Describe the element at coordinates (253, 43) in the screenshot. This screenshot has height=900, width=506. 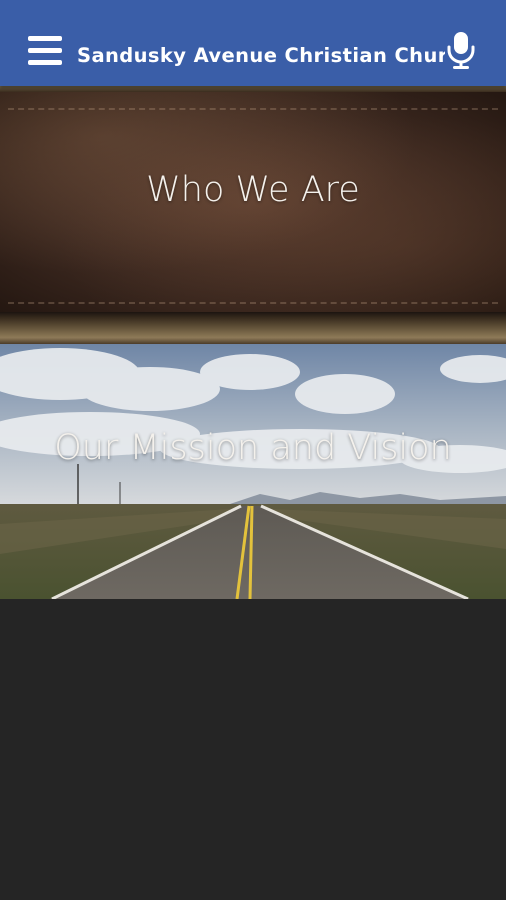
I see `app-bar: Sandusky Avenue Christian Church` at that location.